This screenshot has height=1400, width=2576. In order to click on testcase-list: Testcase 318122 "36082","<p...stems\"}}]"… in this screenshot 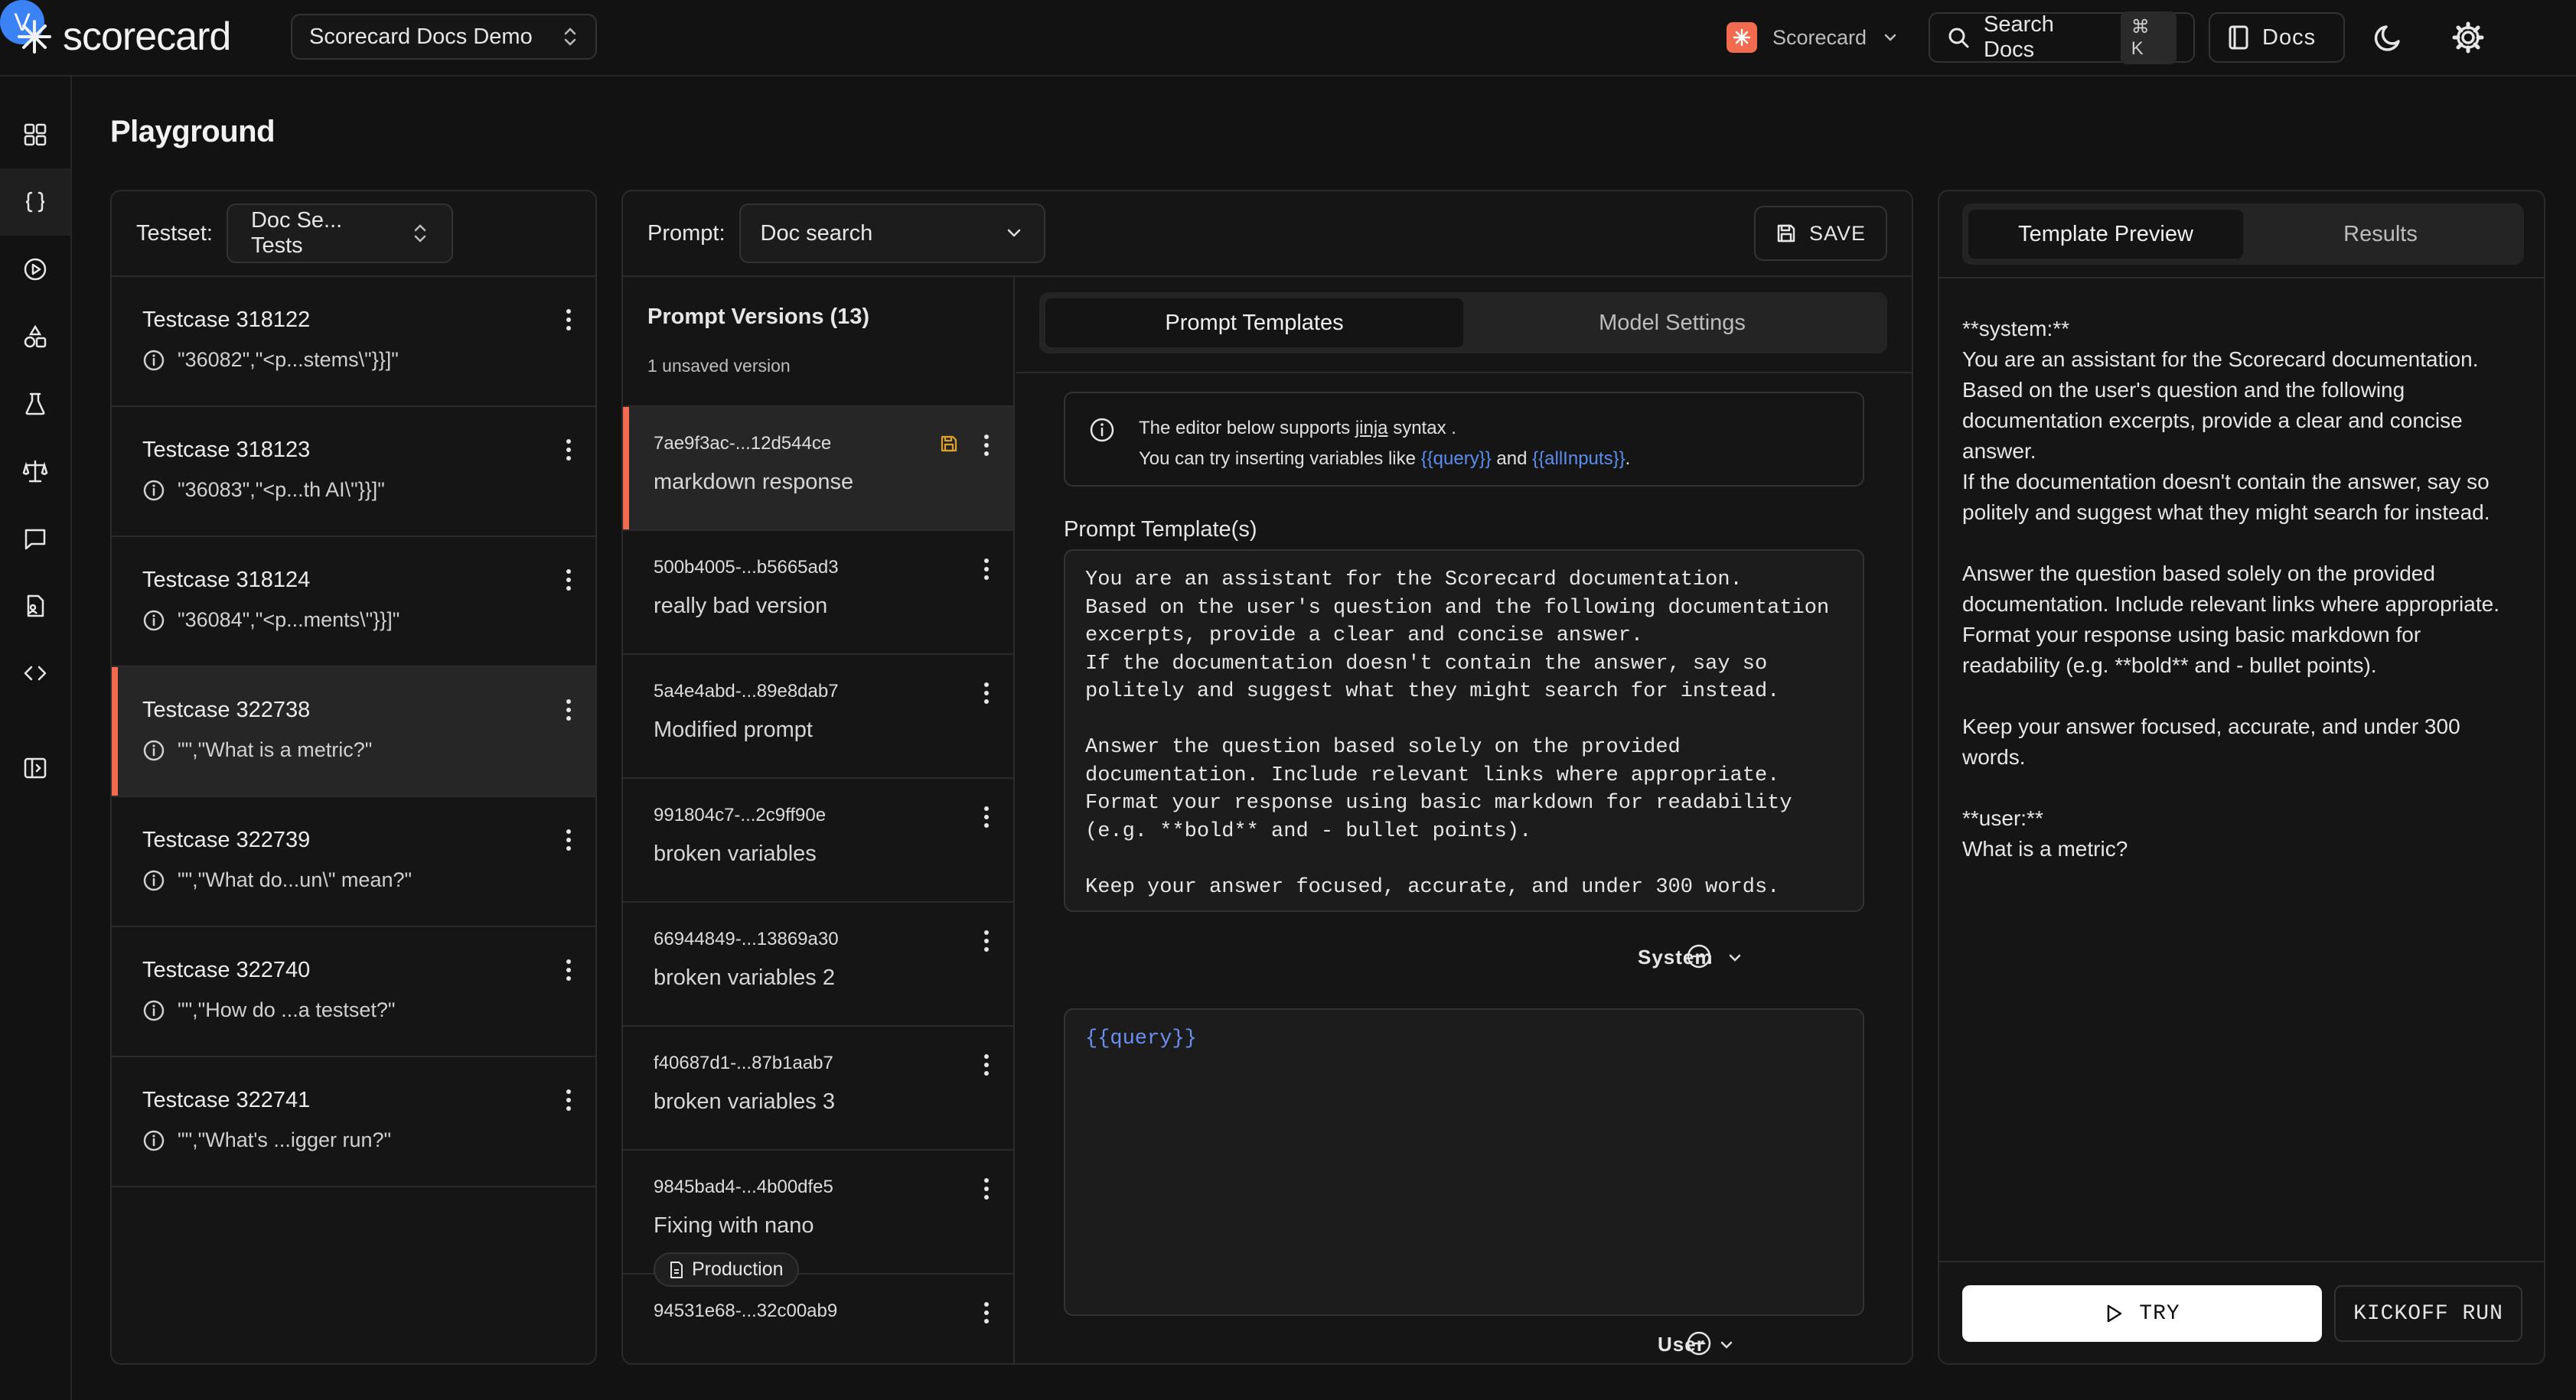, I will do `click(353, 732)`.